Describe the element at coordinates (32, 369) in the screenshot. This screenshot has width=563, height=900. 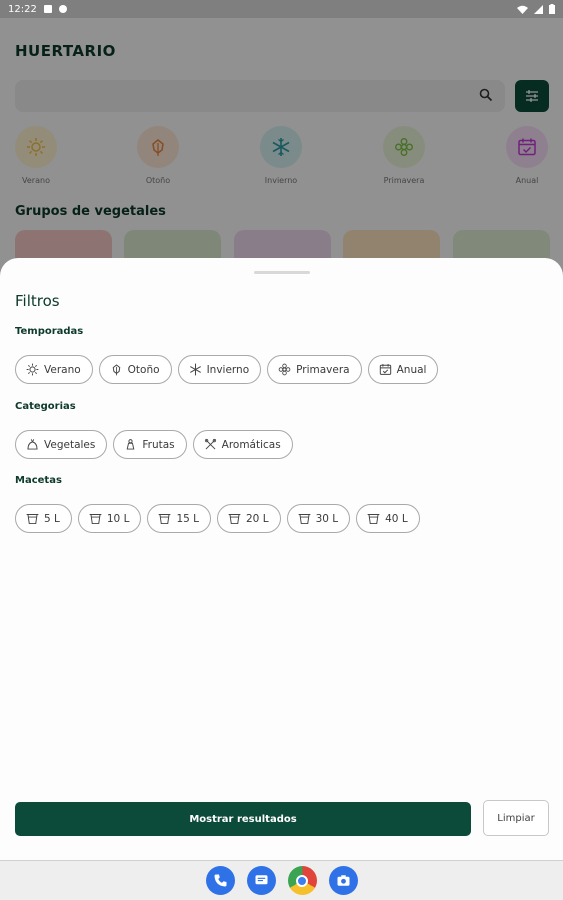
I see `sun-icon` at that location.